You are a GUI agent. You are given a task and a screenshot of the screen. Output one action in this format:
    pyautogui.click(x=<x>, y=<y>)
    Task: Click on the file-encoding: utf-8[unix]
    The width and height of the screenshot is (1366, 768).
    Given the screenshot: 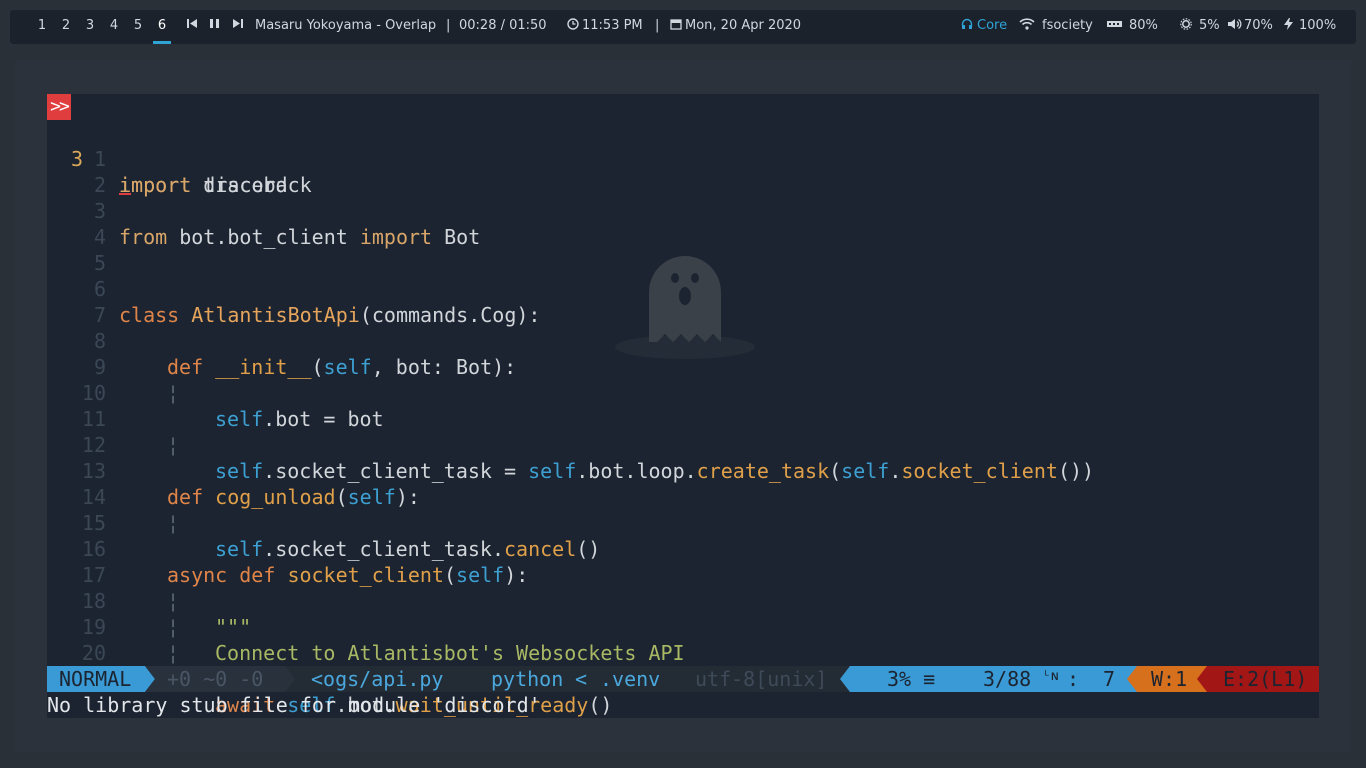 What is the action you would take?
    pyautogui.click(x=761, y=679)
    